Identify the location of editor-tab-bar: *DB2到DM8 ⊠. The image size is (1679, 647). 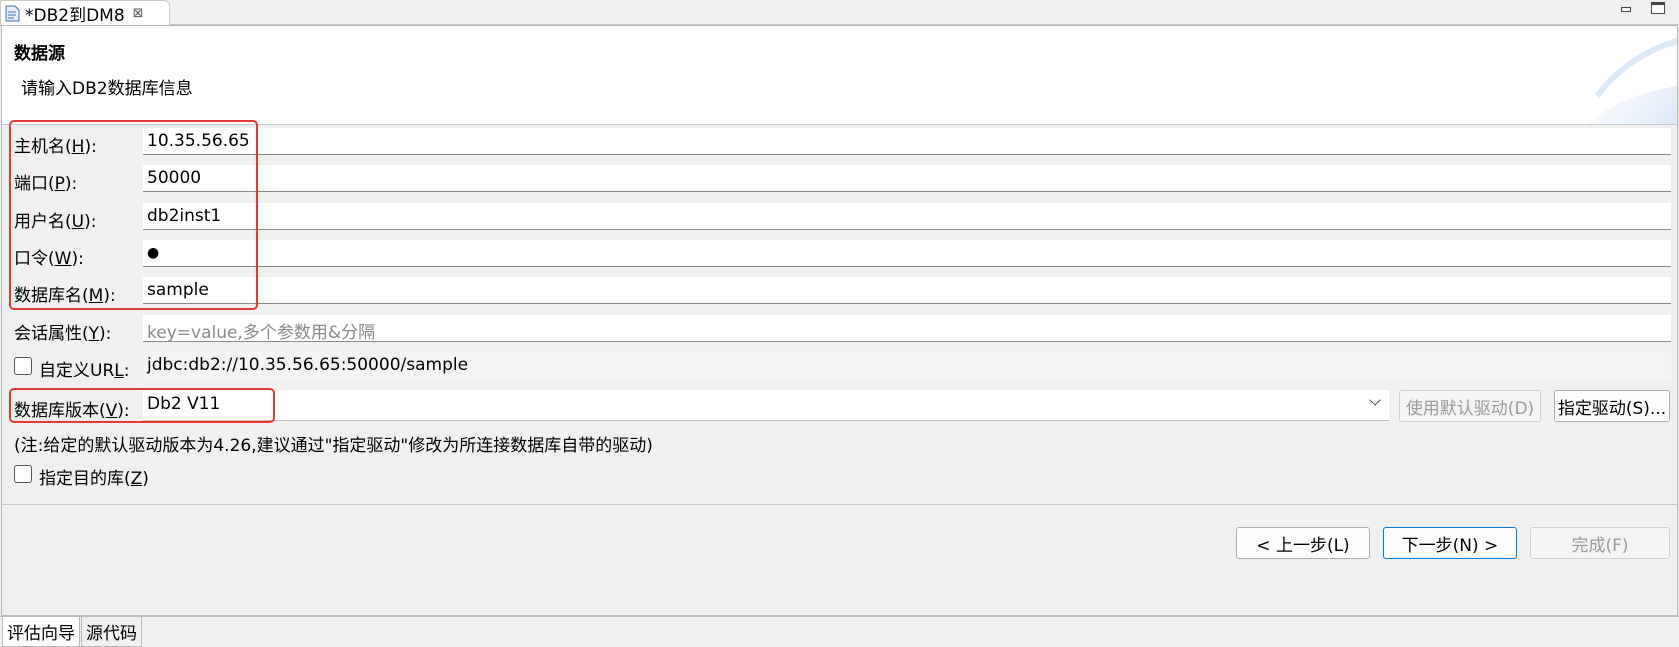
(839, 12).